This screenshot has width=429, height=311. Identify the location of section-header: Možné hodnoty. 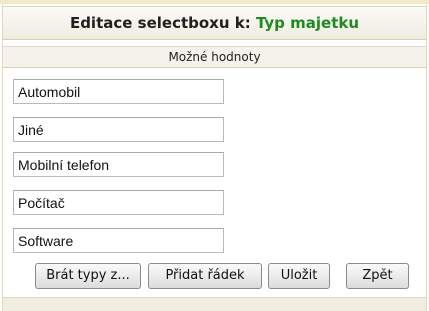
(214, 57).